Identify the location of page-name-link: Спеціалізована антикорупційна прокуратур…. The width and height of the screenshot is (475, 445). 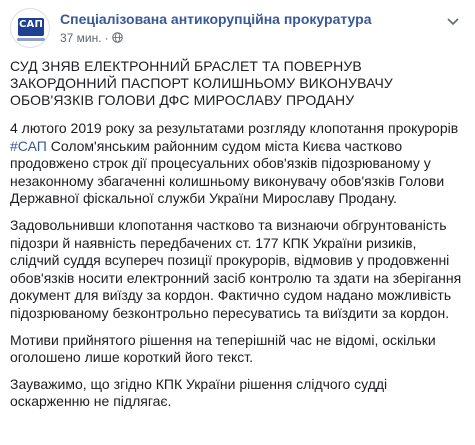
(216, 19).